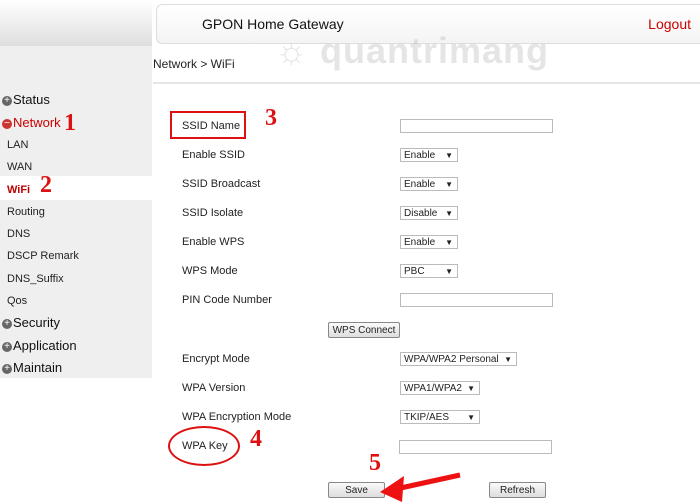  What do you see at coordinates (421, 213) in the screenshot?
I see `select-value: Disable` at bounding box center [421, 213].